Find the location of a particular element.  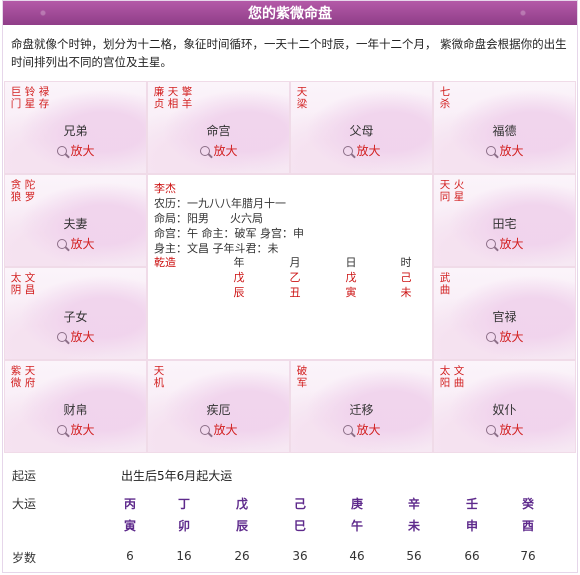

pillar-stem: 乙 is located at coordinates (295, 277).